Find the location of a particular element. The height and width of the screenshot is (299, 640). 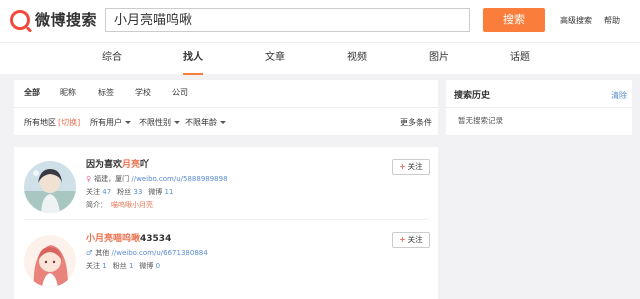

filter-company: 公司 is located at coordinates (180, 92).